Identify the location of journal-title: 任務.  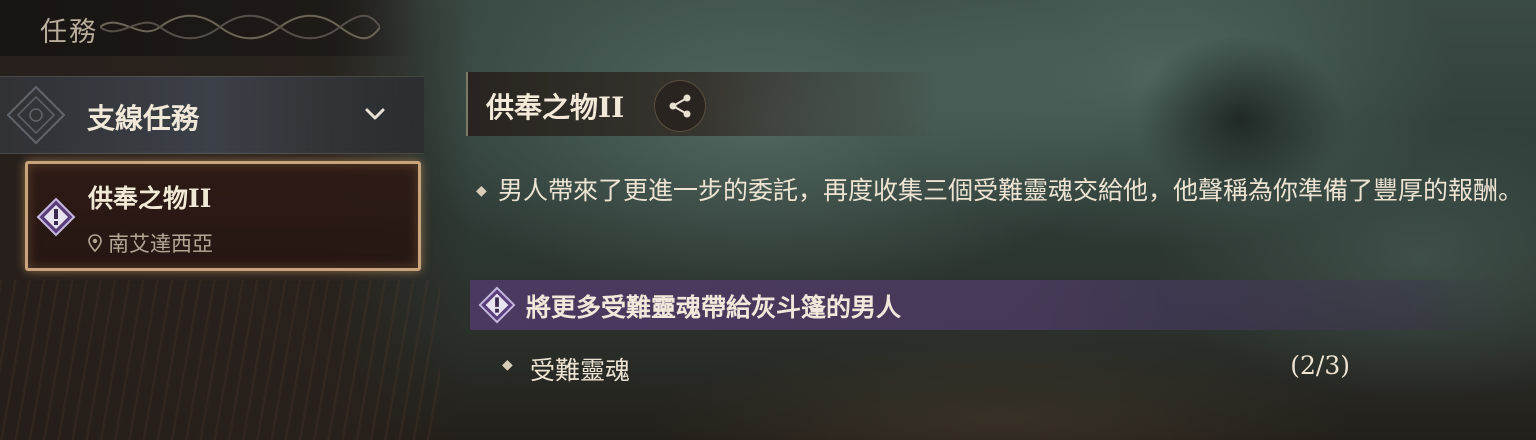
(69, 32).